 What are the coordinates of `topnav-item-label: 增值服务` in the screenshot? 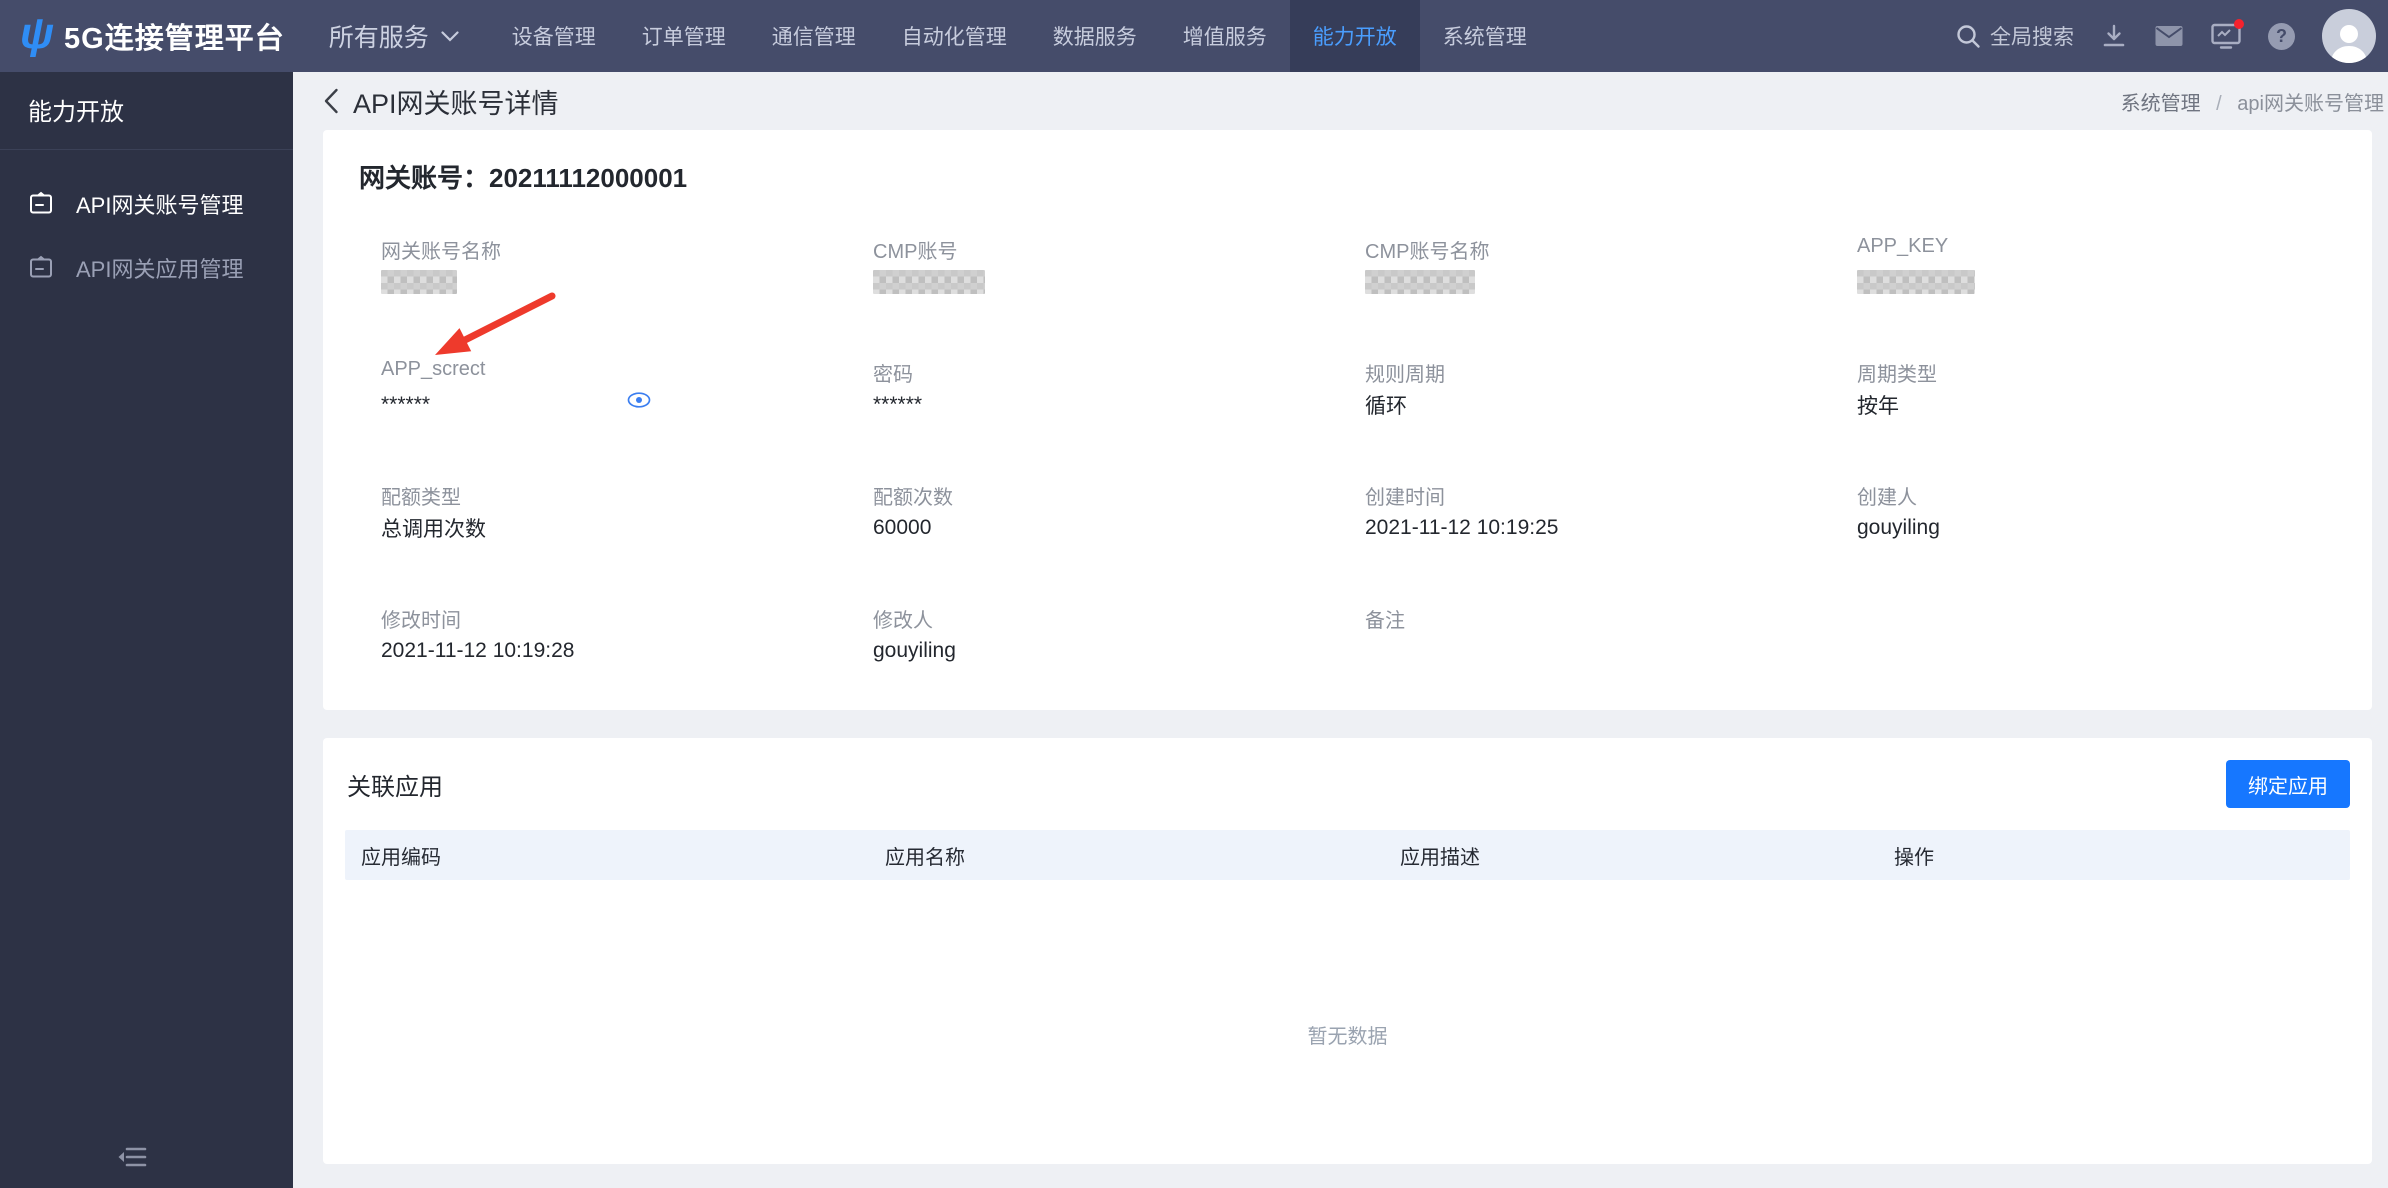 It's located at (1224, 37).